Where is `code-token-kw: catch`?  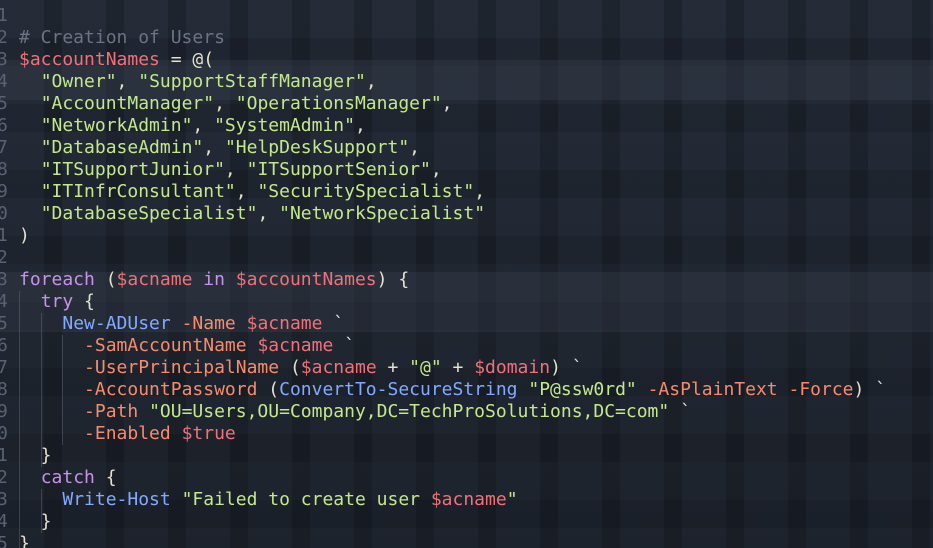 code-token-kw: catch is located at coordinates (67, 477).